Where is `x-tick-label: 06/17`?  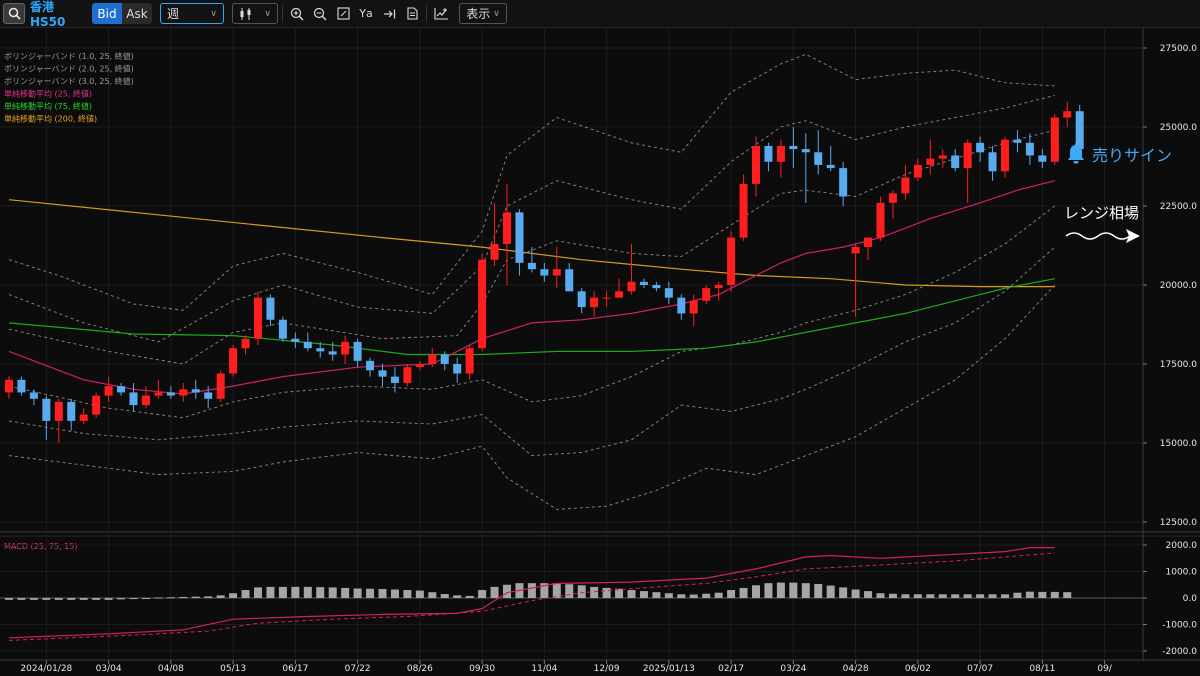 x-tick-label: 06/17 is located at coordinates (295, 669).